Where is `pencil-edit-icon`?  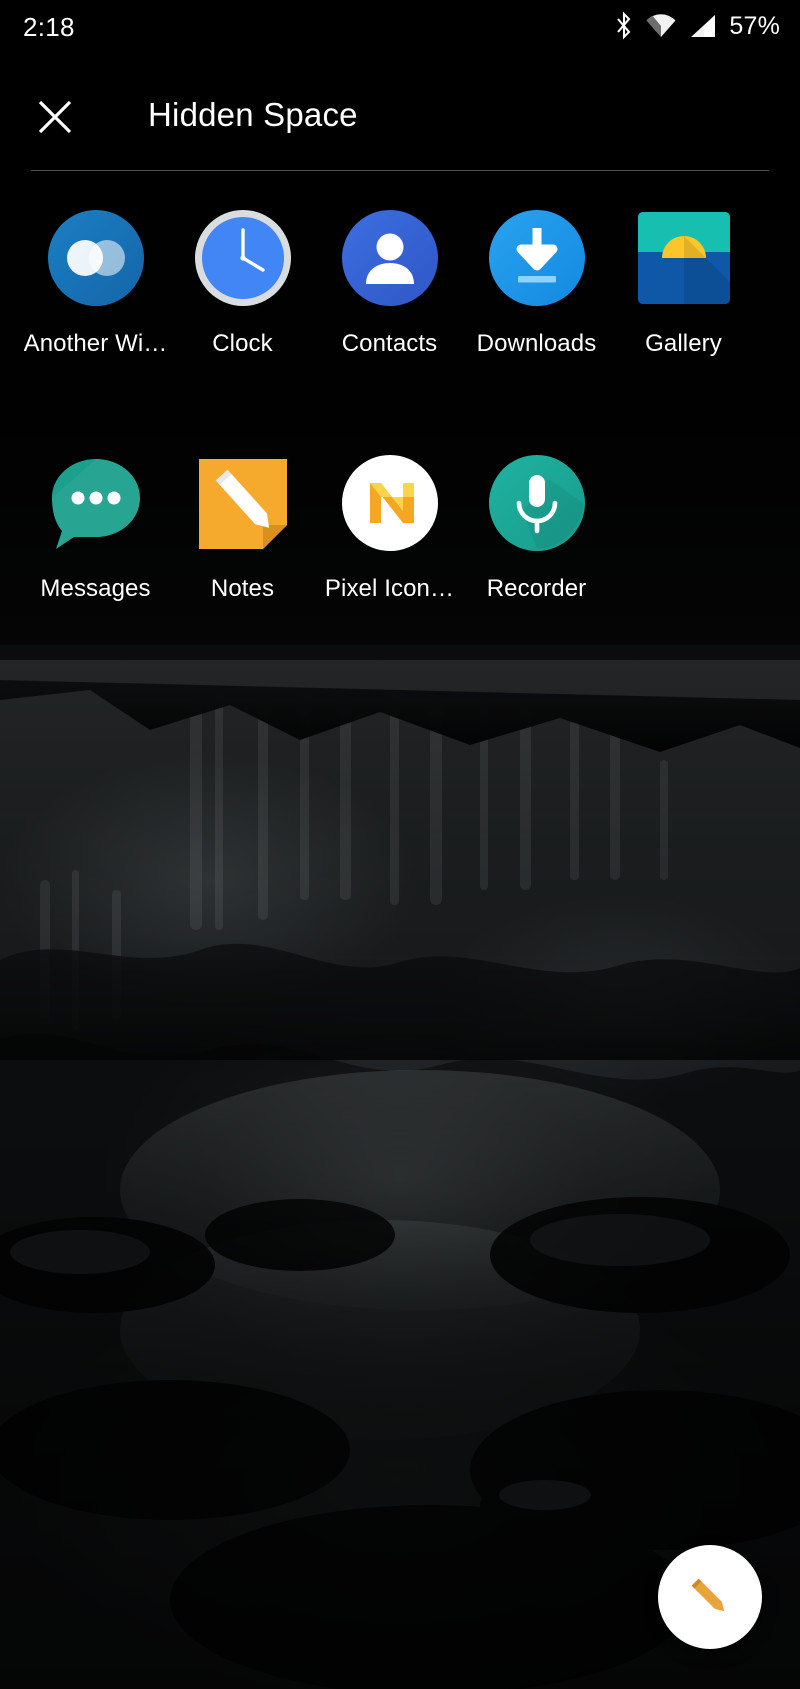
pencil-edit-icon is located at coordinates (708, 1595).